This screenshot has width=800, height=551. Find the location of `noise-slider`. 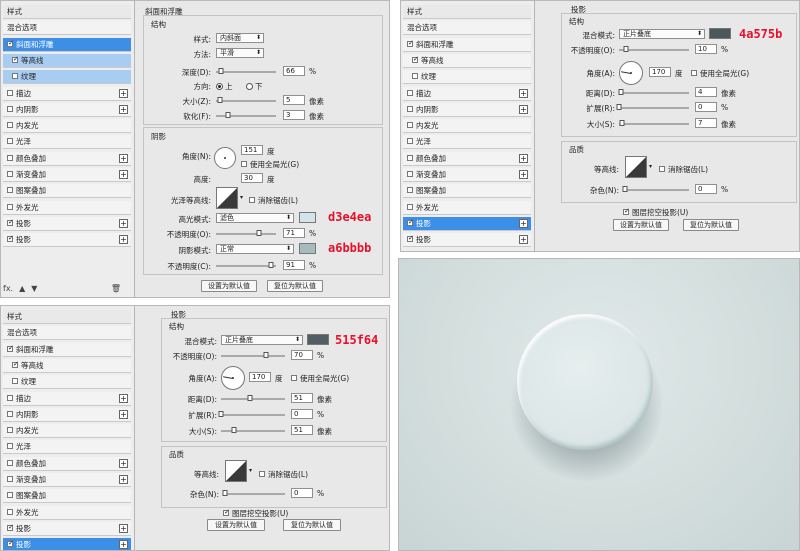

noise-slider is located at coordinates (253, 493).